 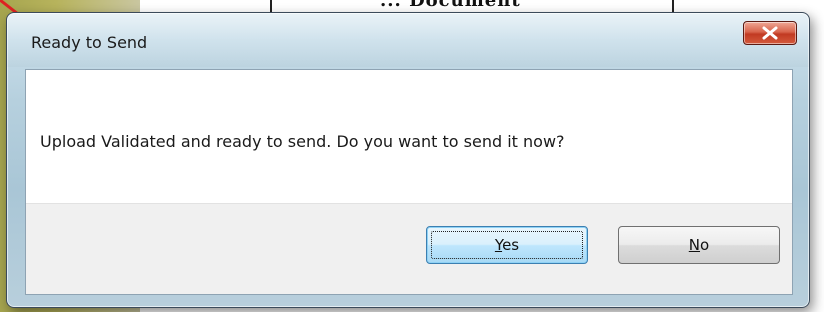 What do you see at coordinates (511, 245) in the screenshot?
I see `yes-label-rest: es` at bounding box center [511, 245].